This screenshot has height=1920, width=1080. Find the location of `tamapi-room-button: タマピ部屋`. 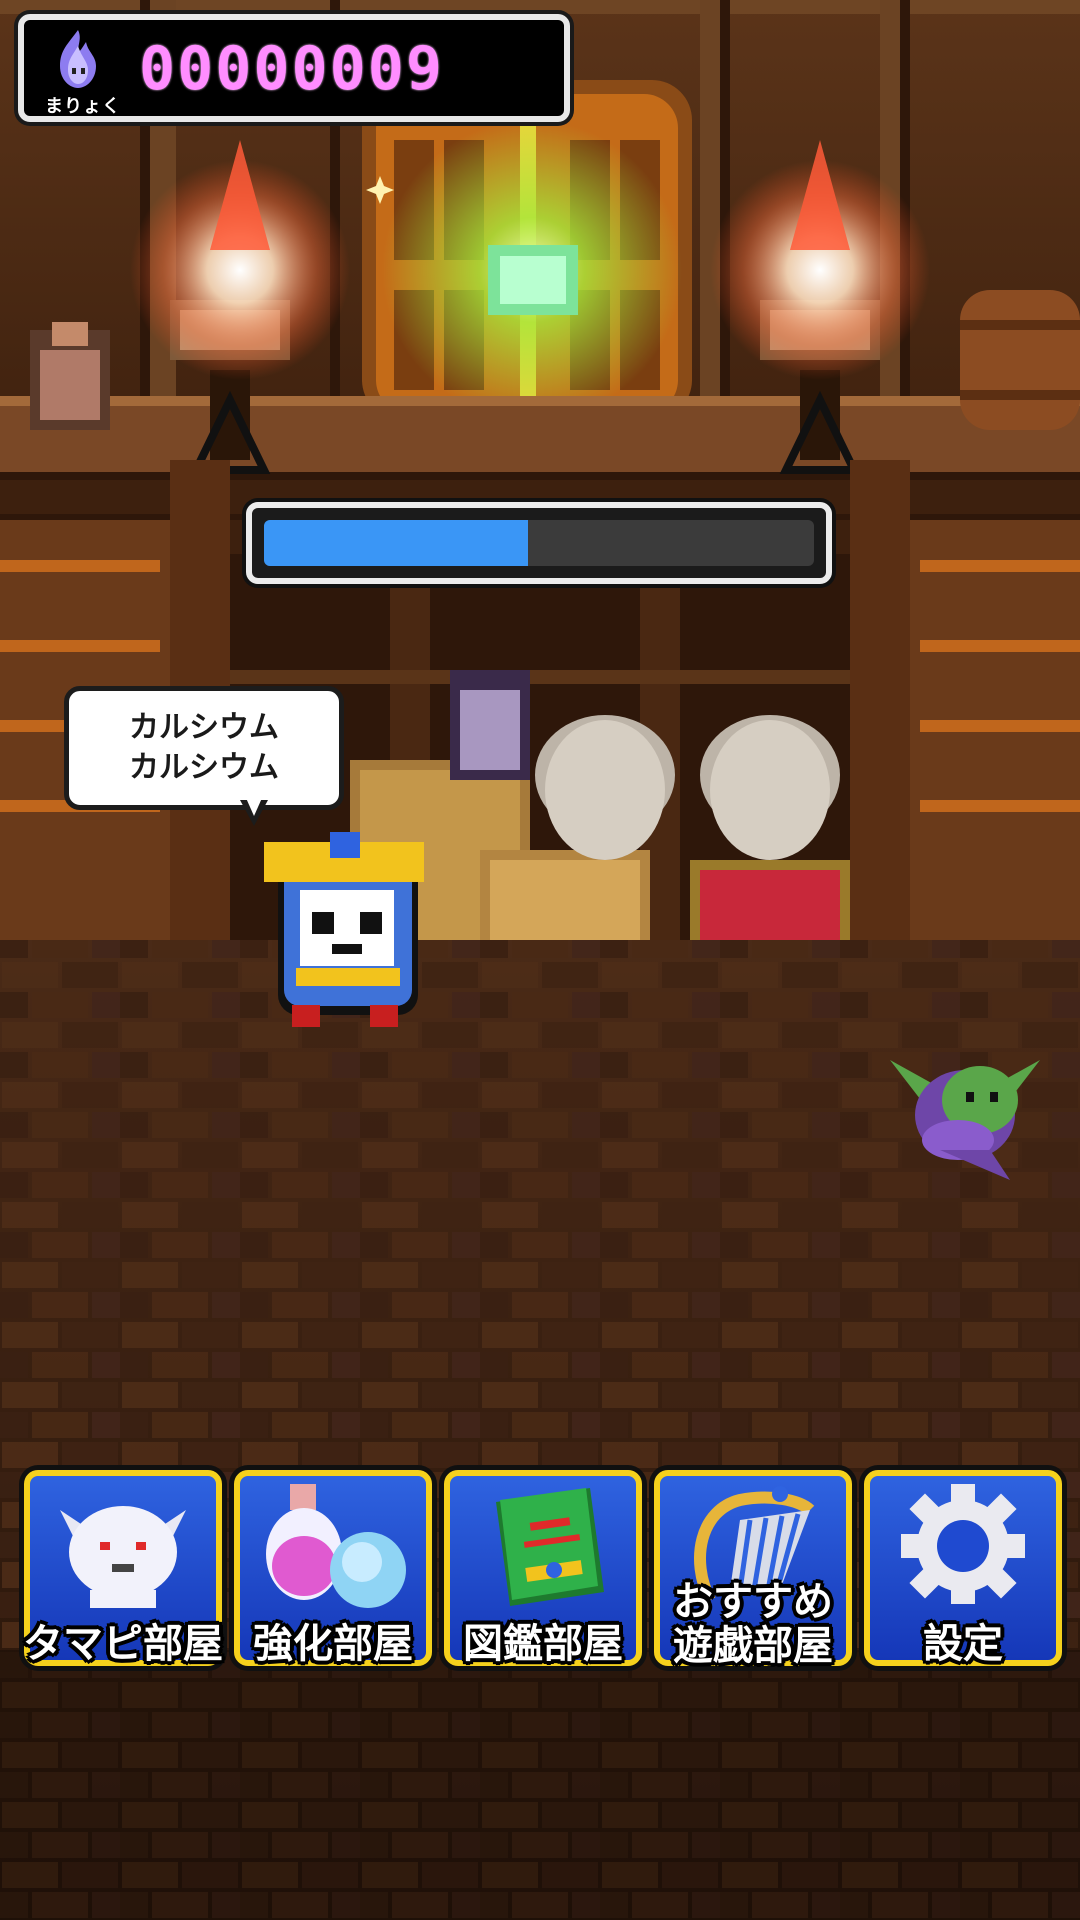

tamapi-room-button: タマピ部屋 is located at coordinates (123, 1568).